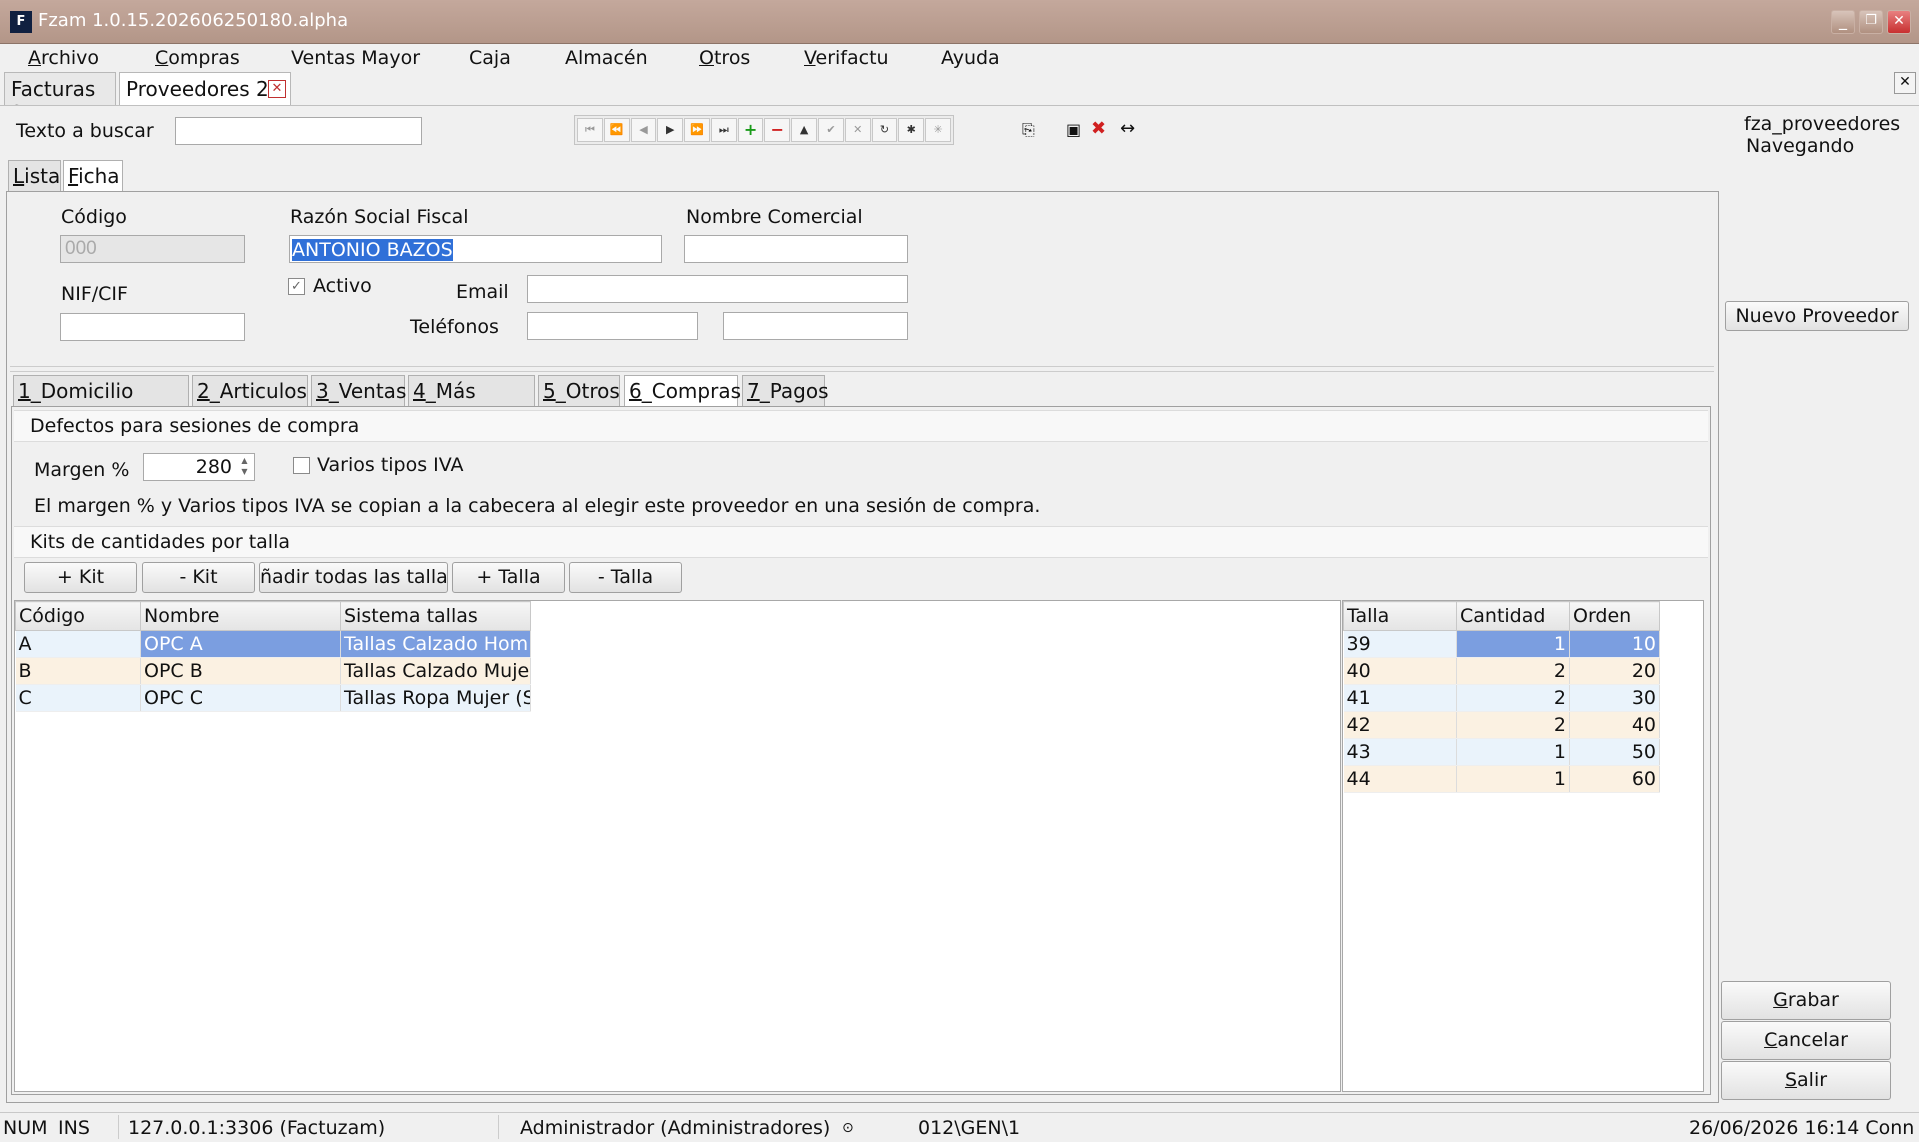  What do you see at coordinates (78, 644) in the screenshot?
I see `table-cell: A` at bounding box center [78, 644].